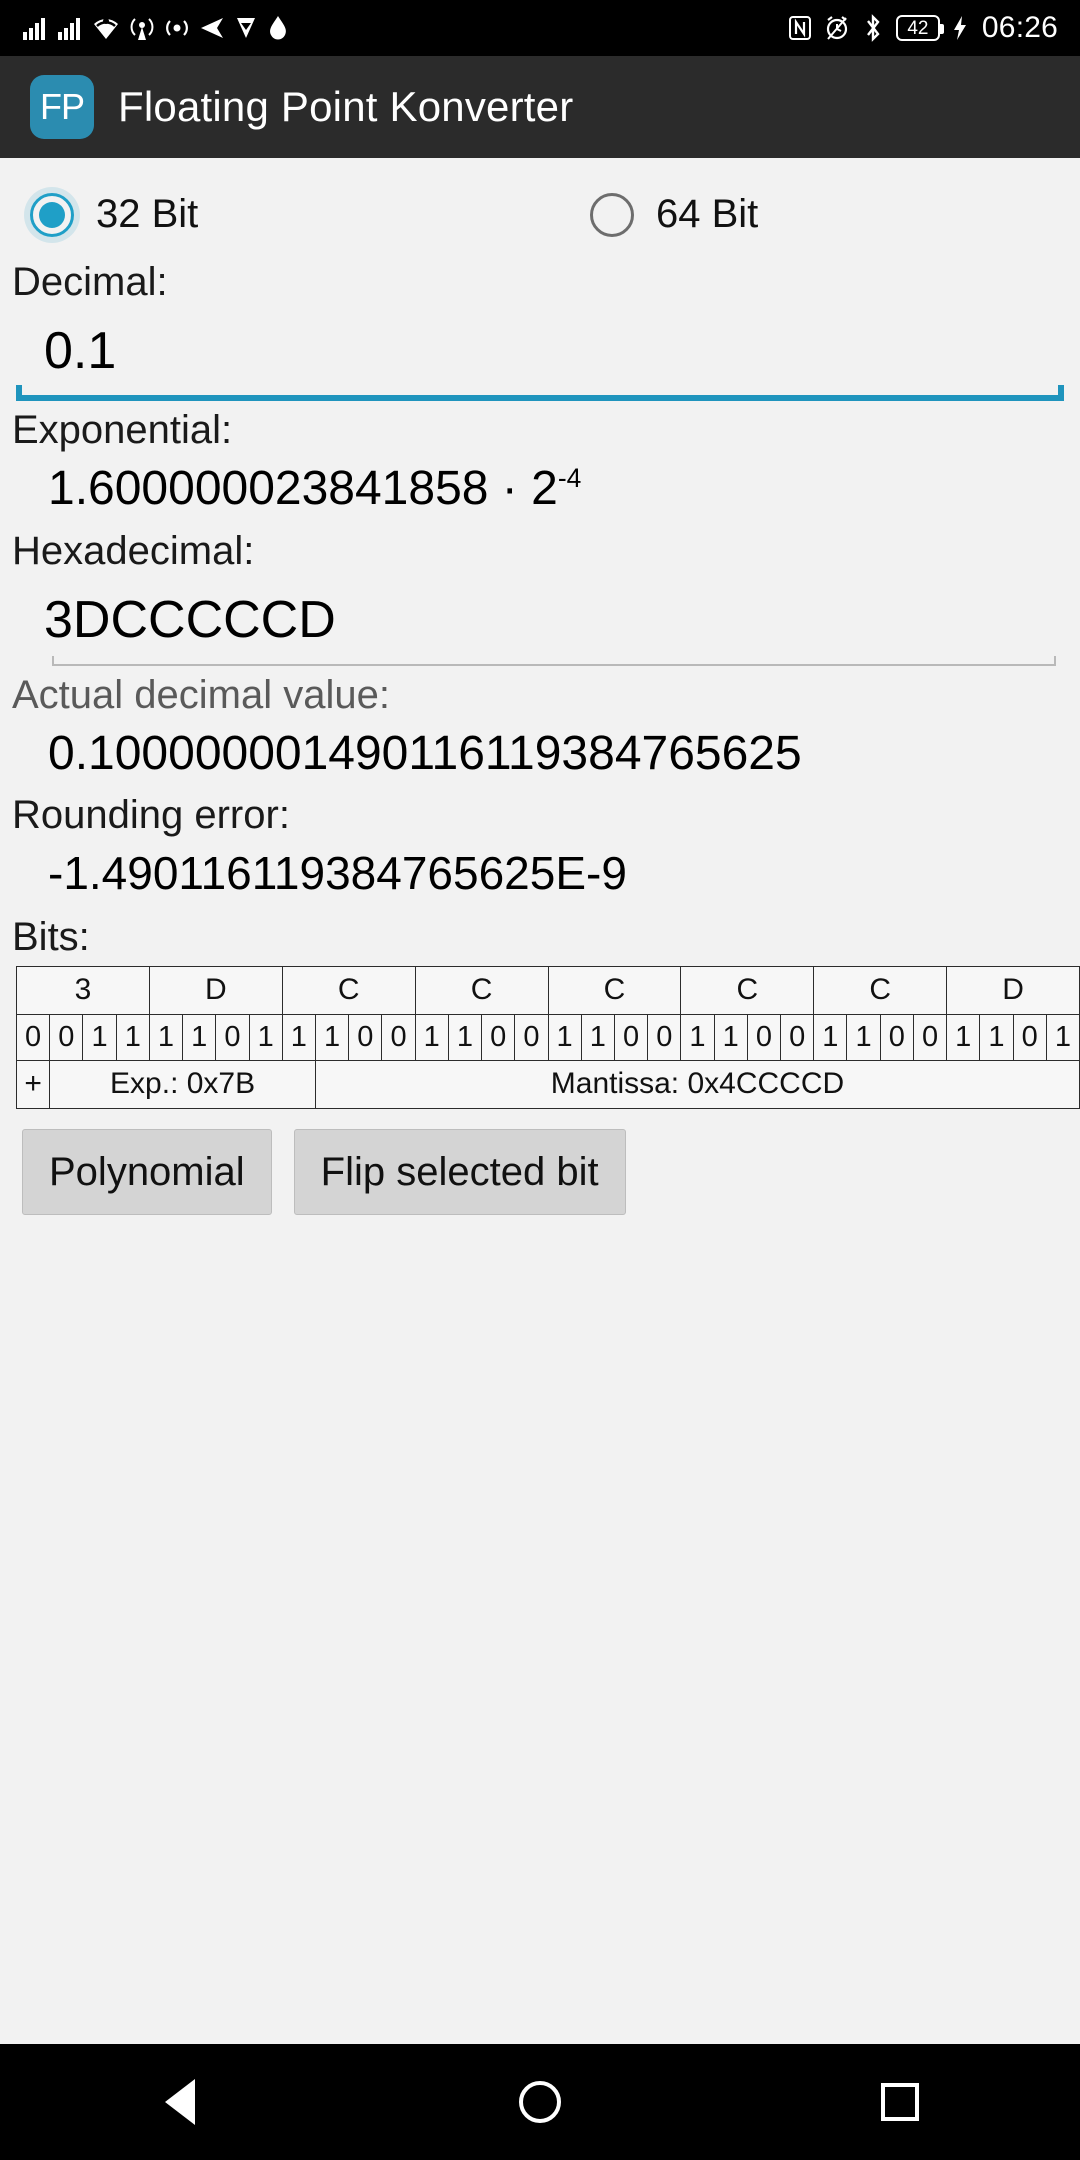 The height and width of the screenshot is (2160, 1080). I want to click on radio-option-64bit: 64 Bit, so click(674, 214).